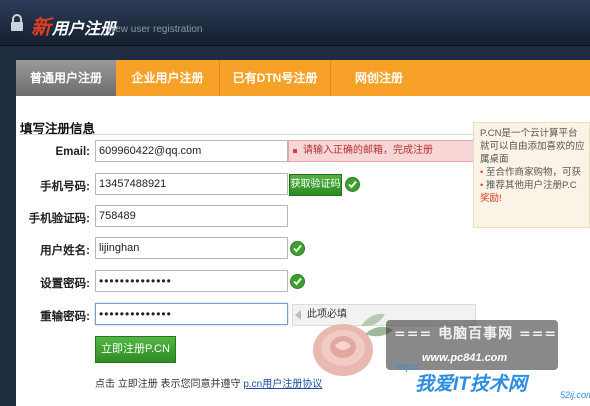 The height and width of the screenshot is (406, 590). Describe the element at coordinates (168, 384) in the screenshot. I see `terms-text: 点击 立即注册 表示您同意并遵守` at that location.